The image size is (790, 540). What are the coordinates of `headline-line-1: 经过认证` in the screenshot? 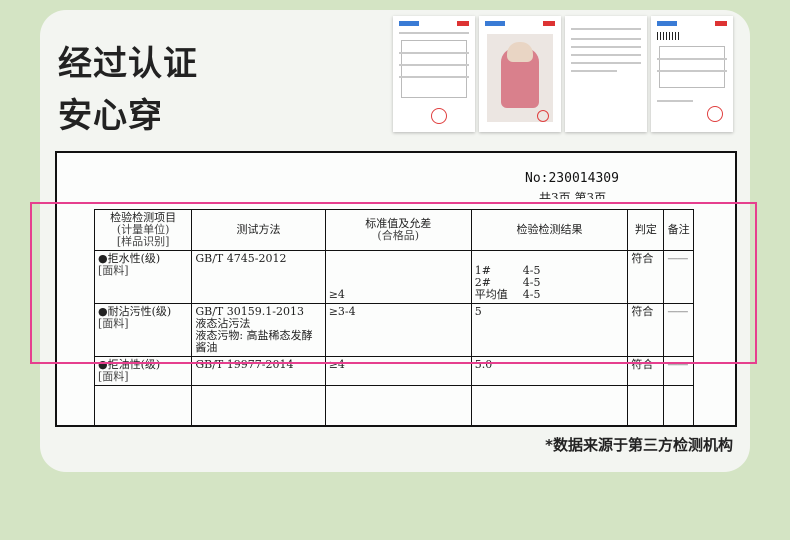 It's located at (128, 64).